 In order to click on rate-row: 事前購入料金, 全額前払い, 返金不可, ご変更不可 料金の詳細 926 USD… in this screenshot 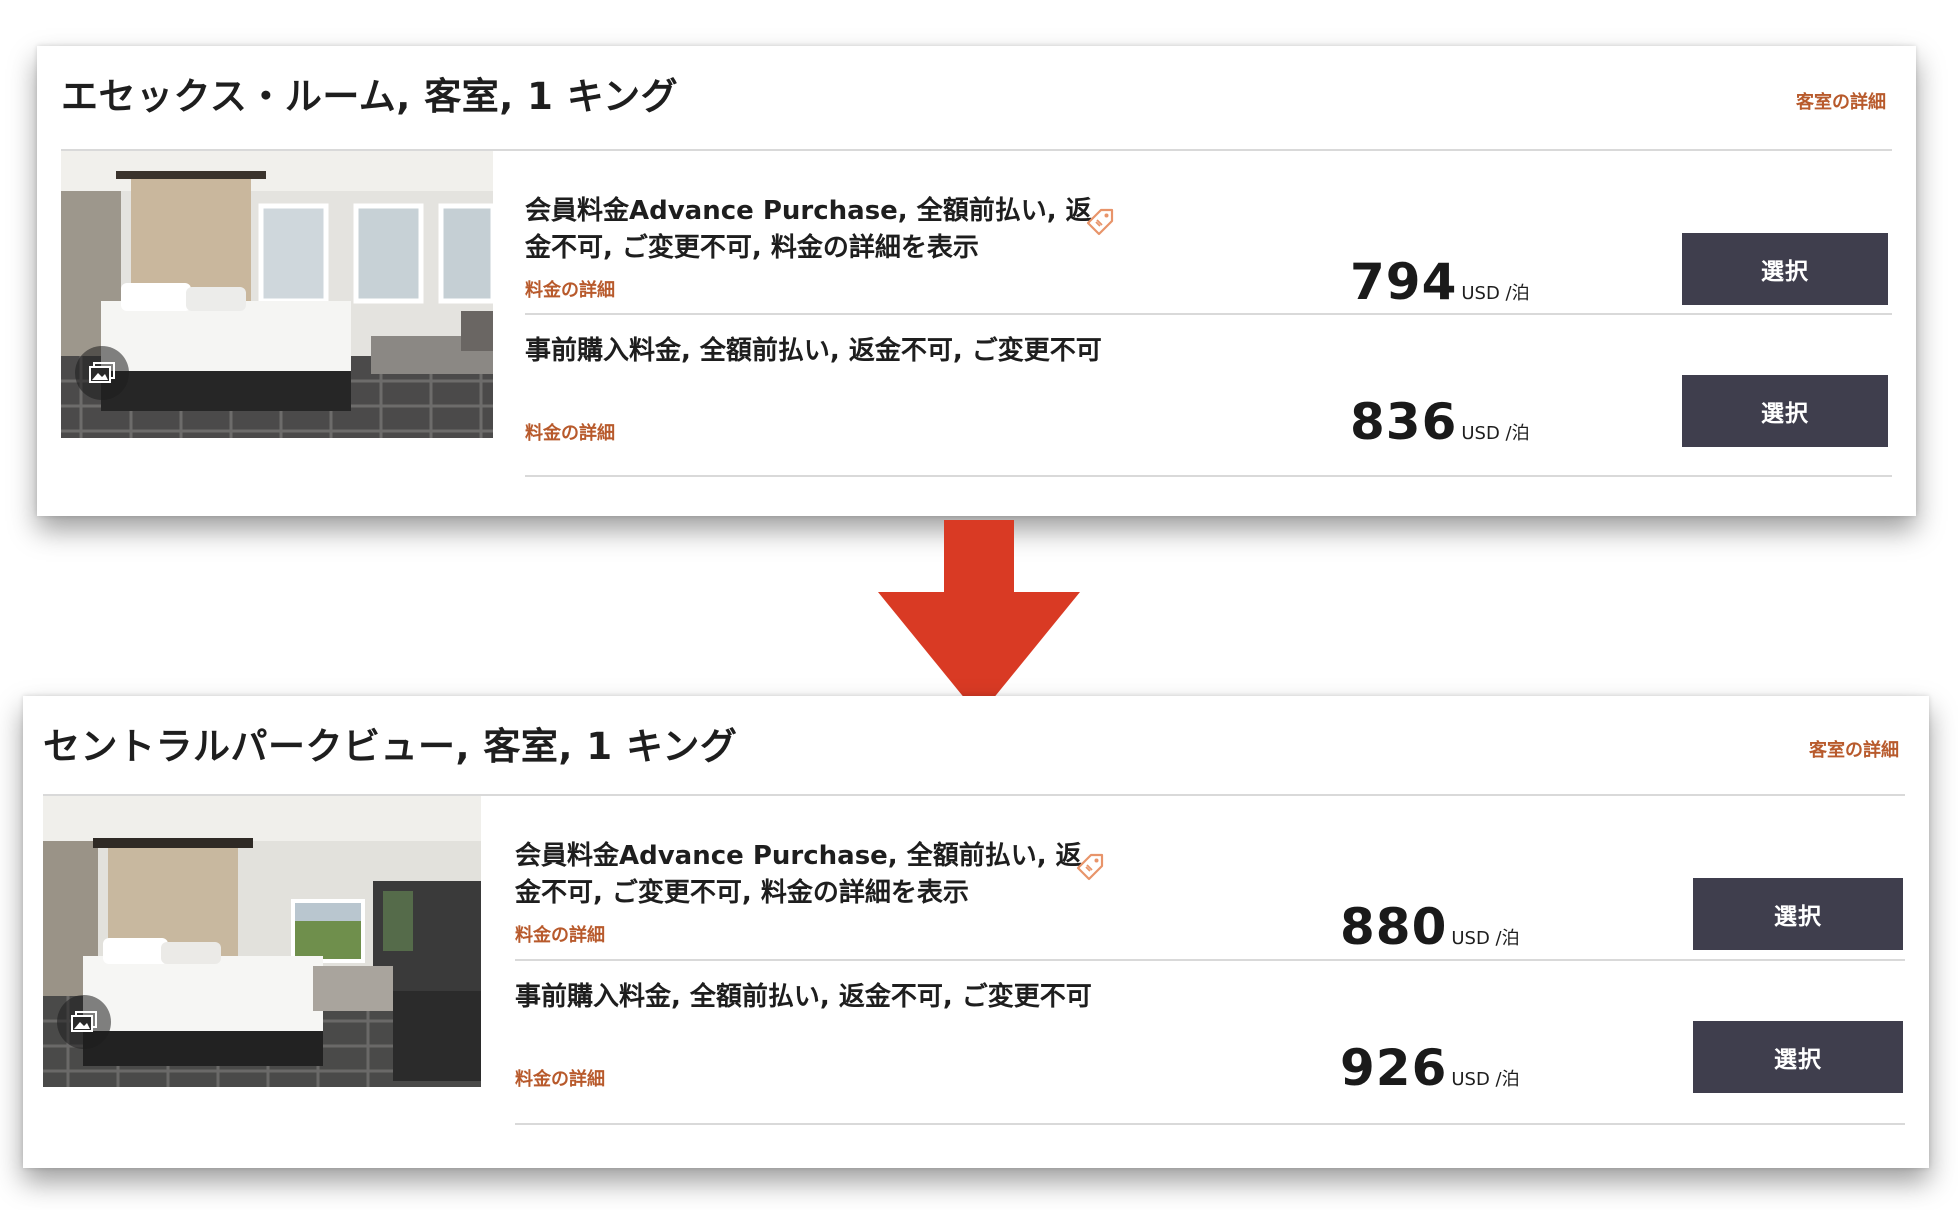, I will do `click(1210, 1042)`.